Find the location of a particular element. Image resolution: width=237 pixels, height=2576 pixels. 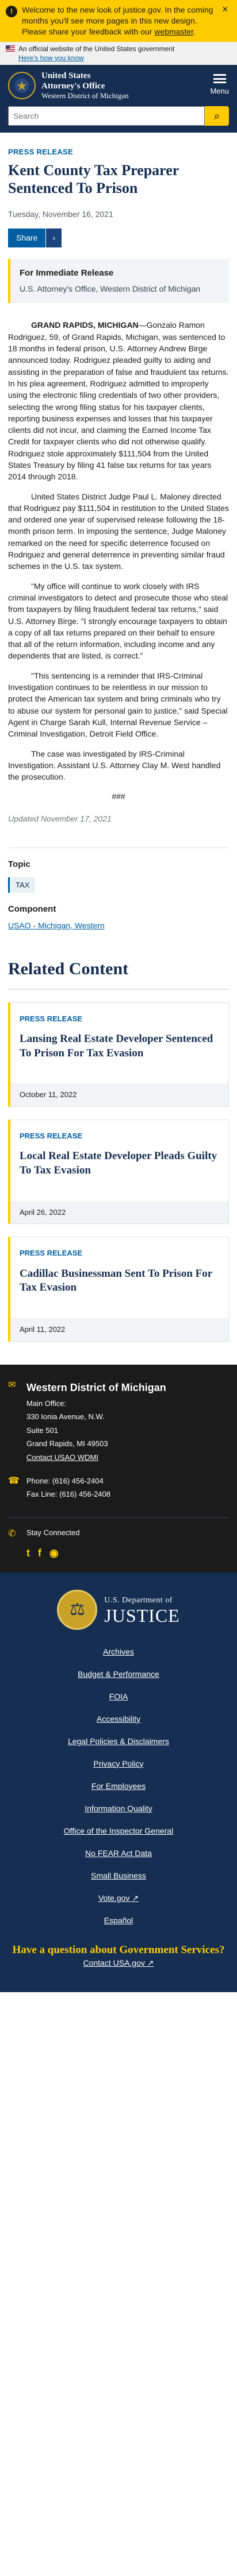

share-button: Share › is located at coordinates (35, 238).